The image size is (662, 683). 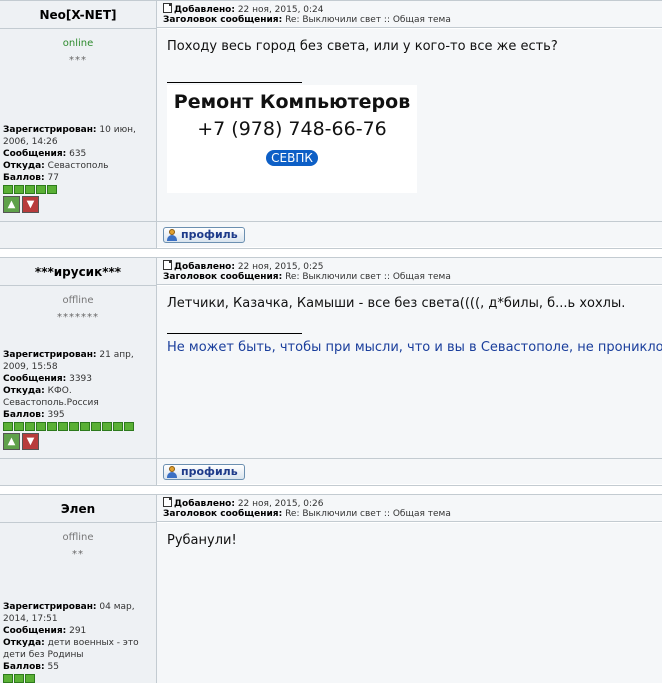 What do you see at coordinates (280, 10) in the screenshot?
I see `added-date: 22 ноя, 2015, 0:24` at bounding box center [280, 10].